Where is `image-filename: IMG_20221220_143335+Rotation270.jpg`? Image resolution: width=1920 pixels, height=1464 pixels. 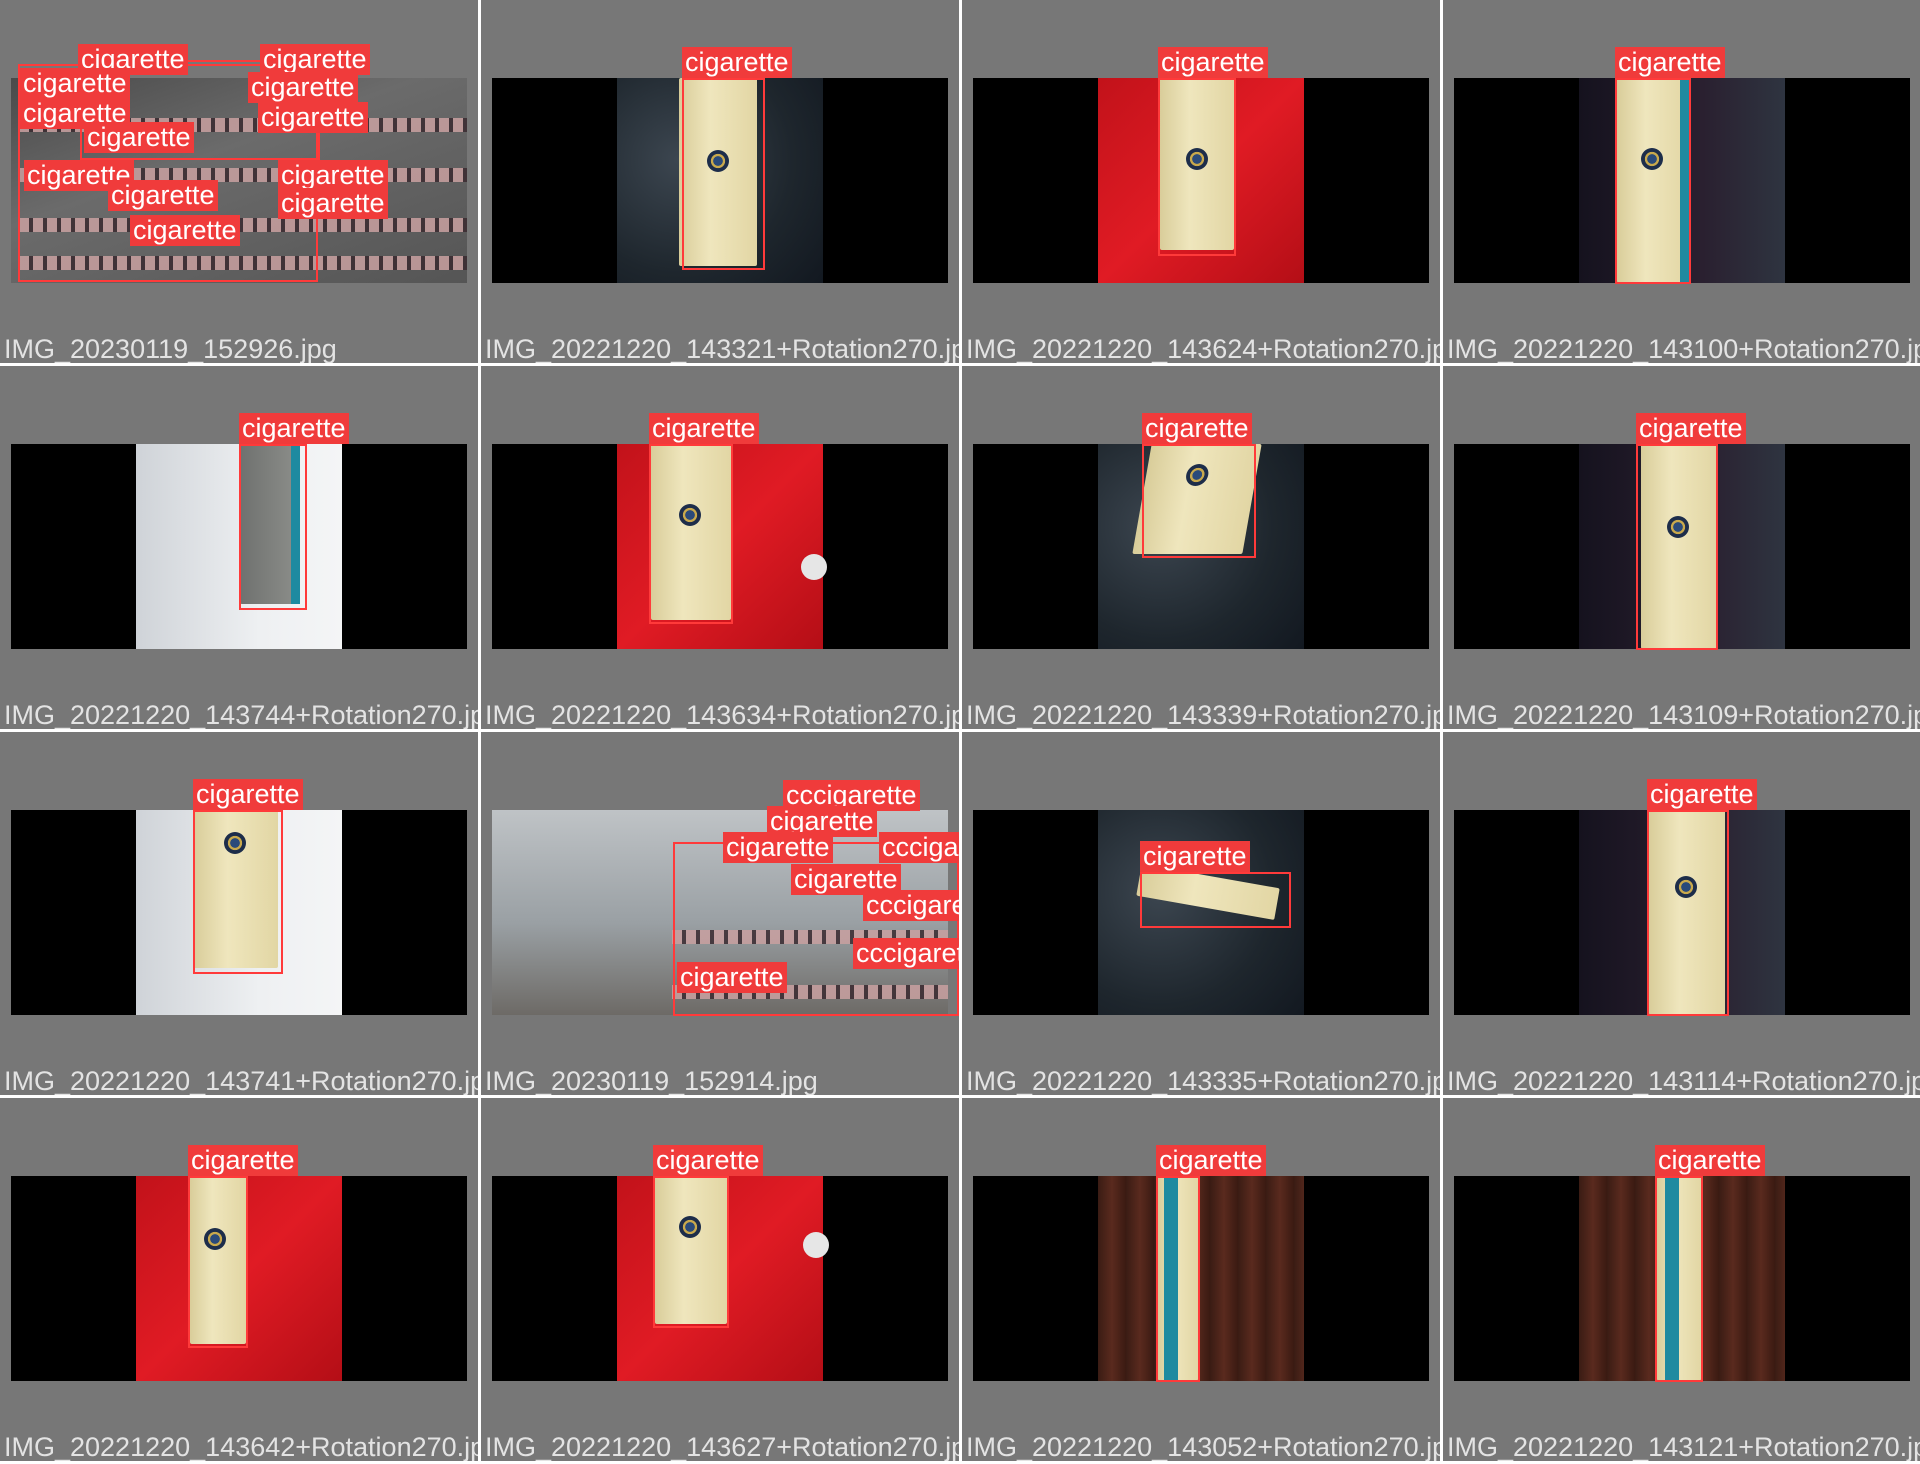
image-filename: IMG_20221220_143335+Rotation270.jpg is located at coordinates (1203, 1080).